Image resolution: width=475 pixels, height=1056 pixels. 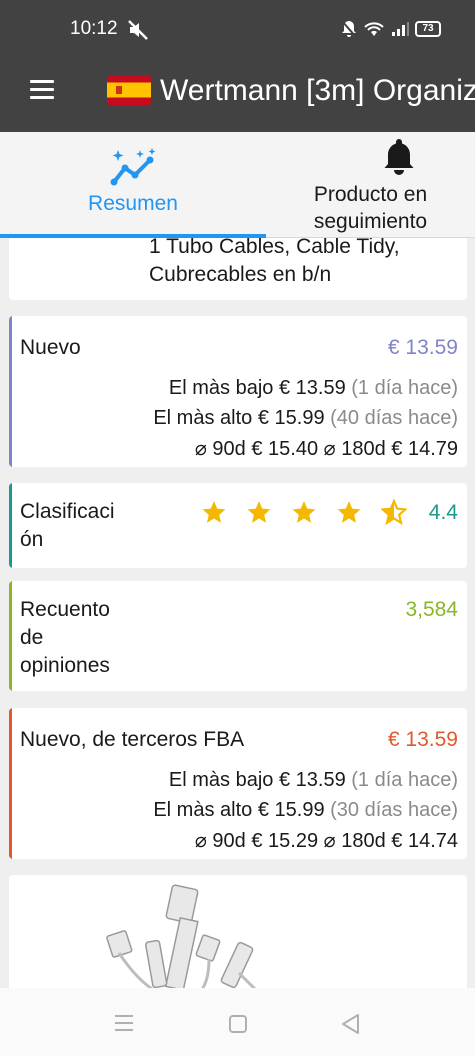 What do you see at coordinates (133, 203) in the screenshot?
I see `tab-resumen-label: Resumen` at bounding box center [133, 203].